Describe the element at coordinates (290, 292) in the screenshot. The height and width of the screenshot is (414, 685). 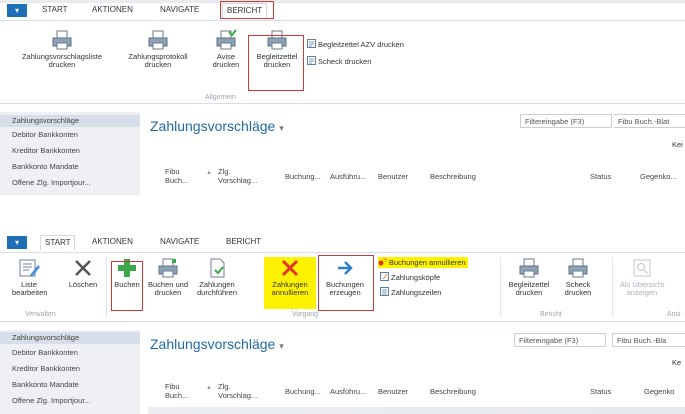
I see `button-label: annullieren` at that location.